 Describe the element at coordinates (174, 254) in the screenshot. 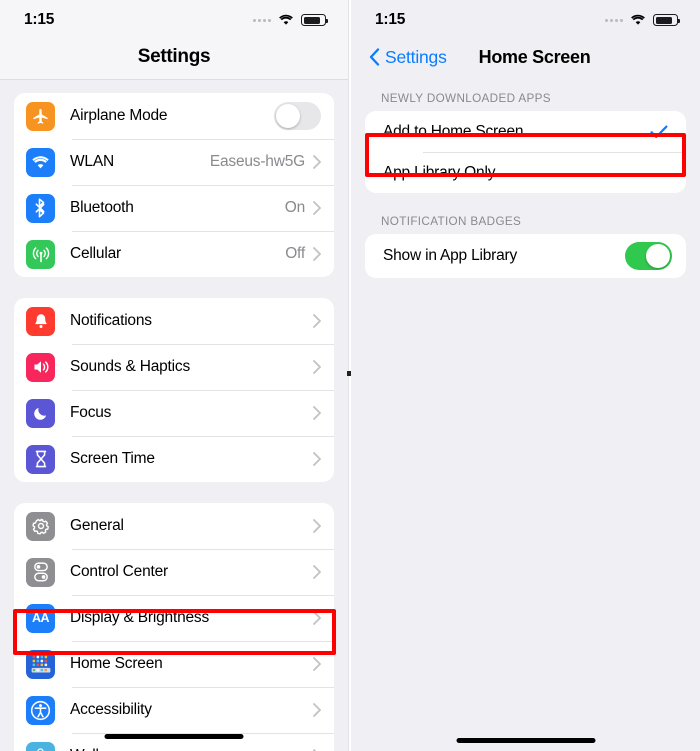

I see `settings-row-cellular: Cellular Off` at that location.